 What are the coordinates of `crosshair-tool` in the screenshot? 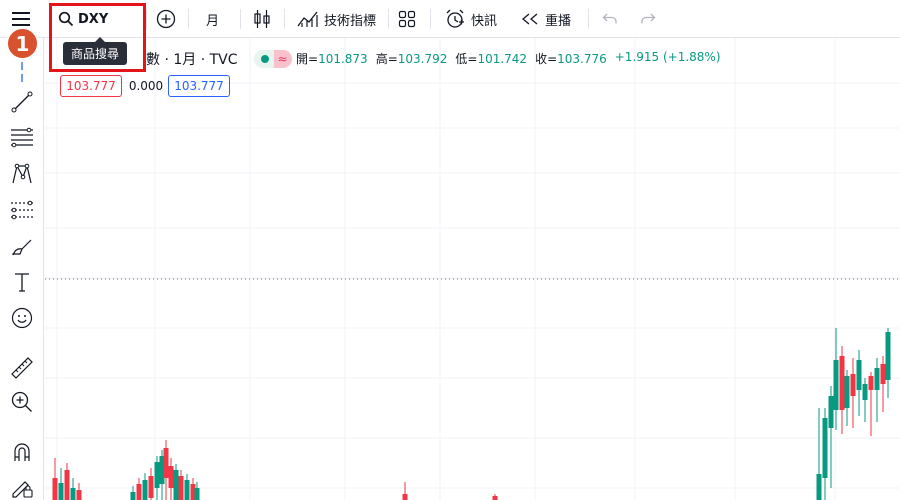 It's located at (22, 72).